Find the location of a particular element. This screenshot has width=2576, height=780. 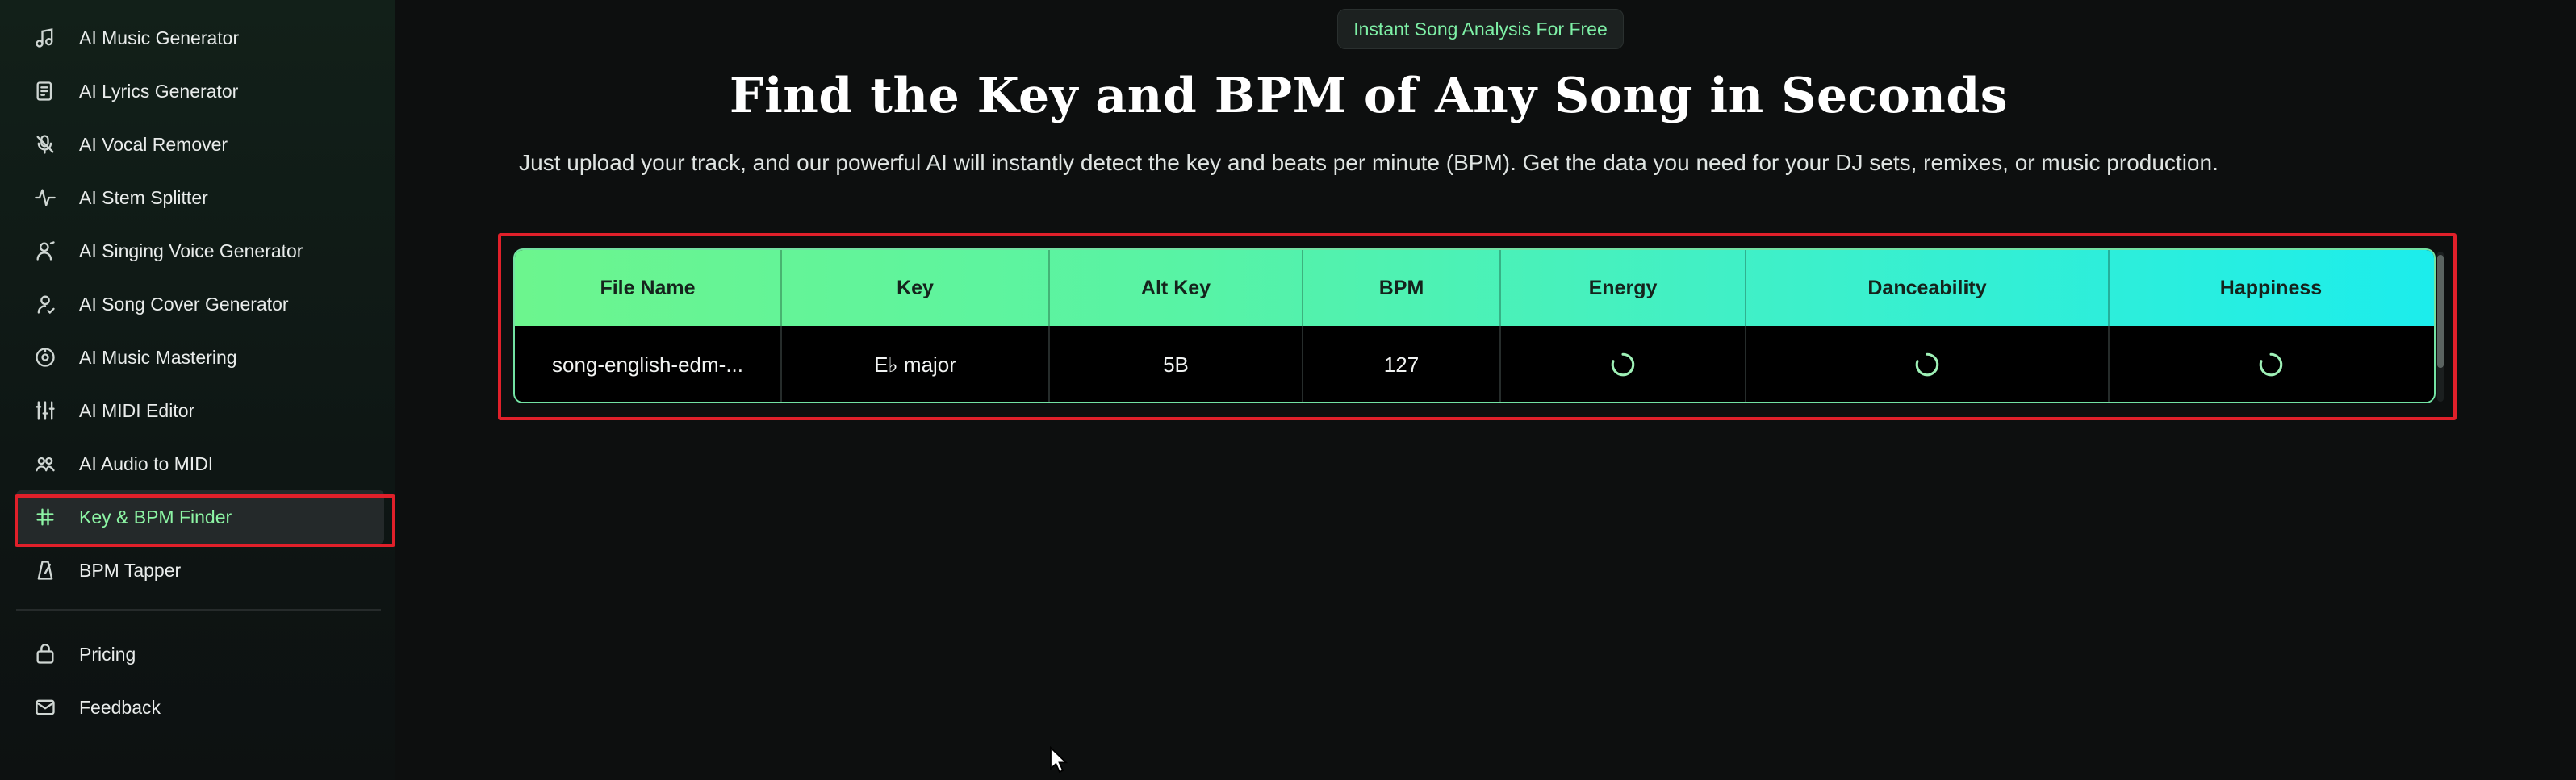

sidebar-item-label: AI Music Generator is located at coordinates (159, 37).